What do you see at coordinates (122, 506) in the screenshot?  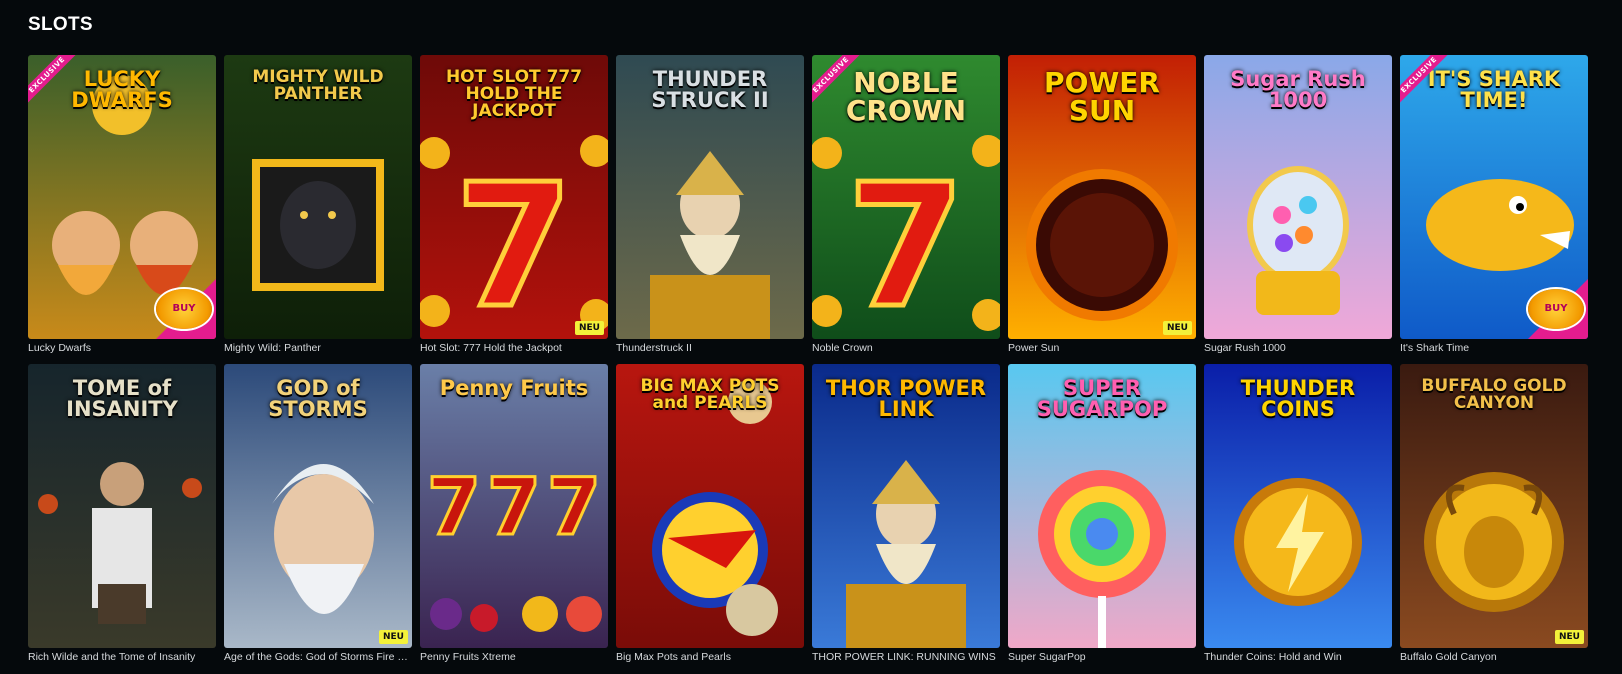 I see `game-thumbnail: TOME of INSANITY` at bounding box center [122, 506].